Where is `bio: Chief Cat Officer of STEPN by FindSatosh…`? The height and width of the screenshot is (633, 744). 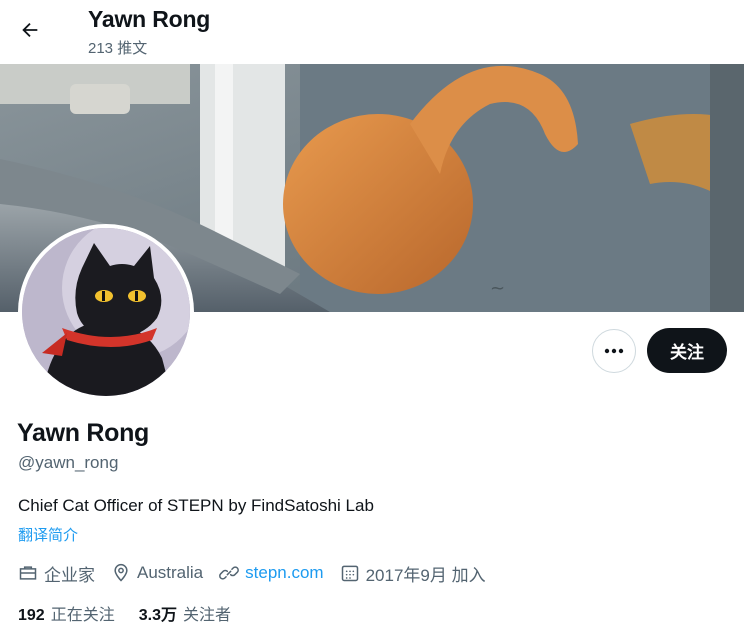 bio: Chief Cat Officer of STEPN by FindSatosh… is located at coordinates (196, 505).